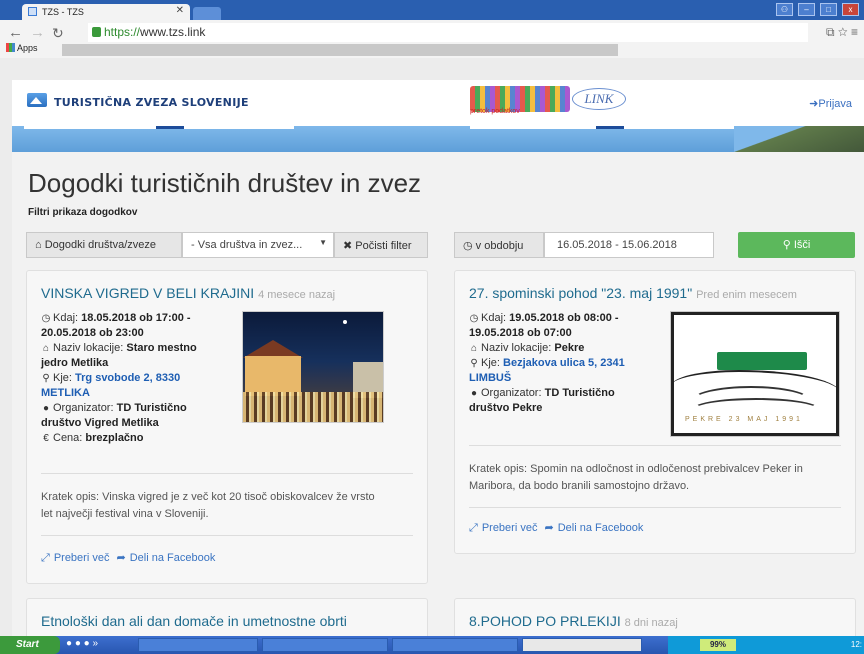  I want to click on drawn-trees, so click(762, 361).